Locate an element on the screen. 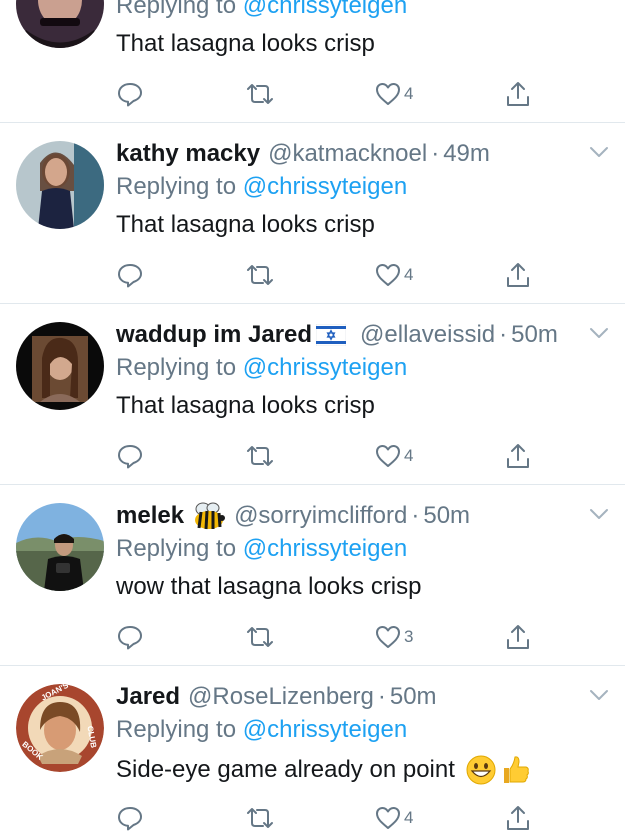  grinning-face-icon is located at coordinates (481, 770).